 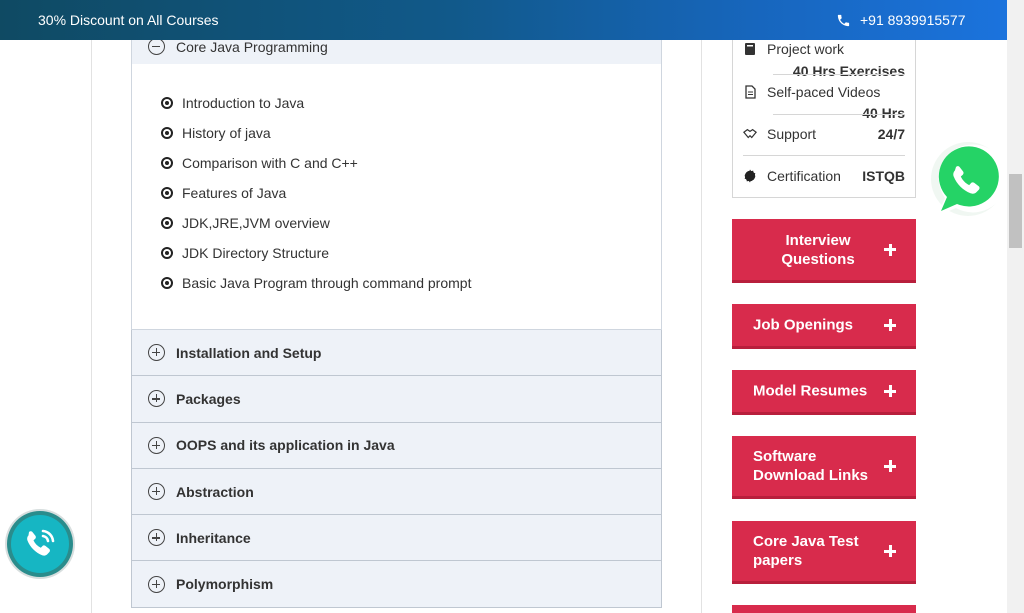 What do you see at coordinates (1015, 211) in the screenshot?
I see `scrollbar-thumb` at bounding box center [1015, 211].